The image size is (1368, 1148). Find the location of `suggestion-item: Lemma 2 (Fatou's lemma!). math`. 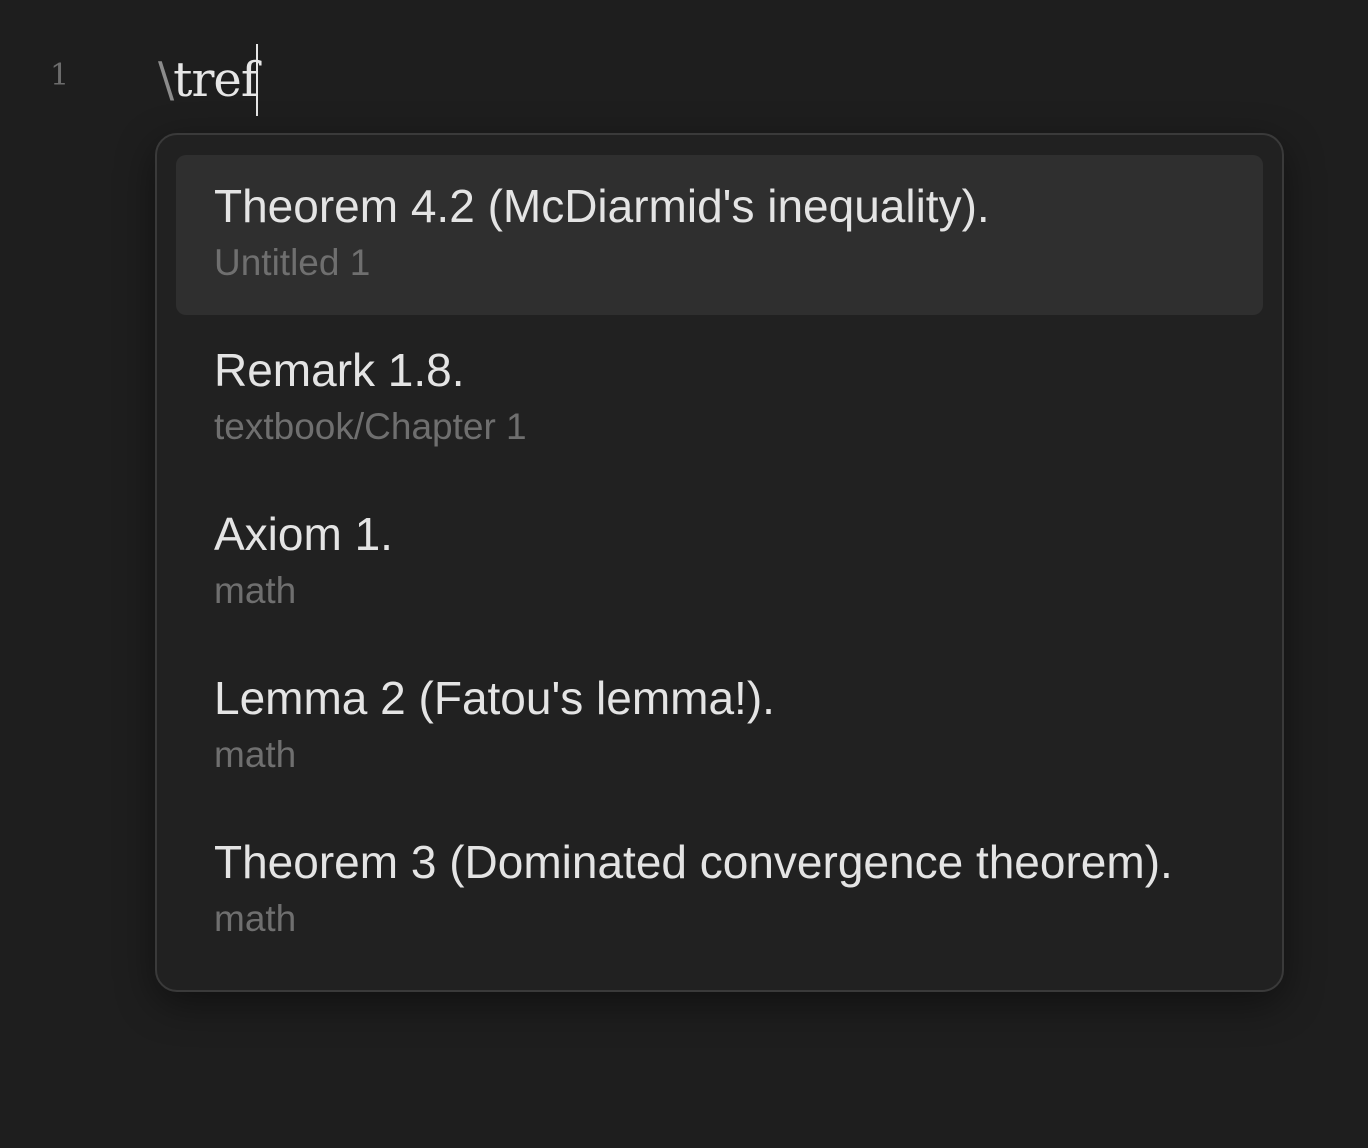

suggestion-item: Lemma 2 (Fatou's lemma!). math is located at coordinates (719, 727).